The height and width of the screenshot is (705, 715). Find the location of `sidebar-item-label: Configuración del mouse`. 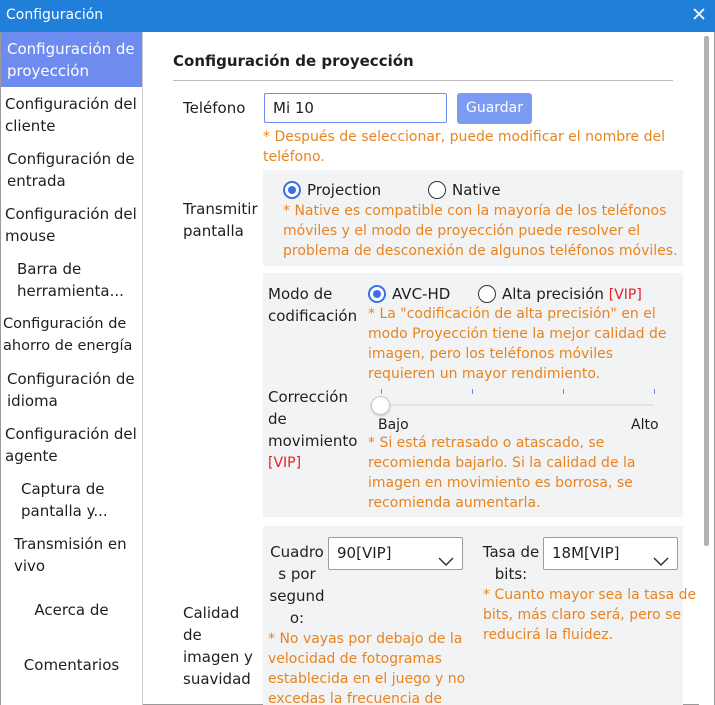

sidebar-item-label: Configuración del mouse is located at coordinates (71, 224).